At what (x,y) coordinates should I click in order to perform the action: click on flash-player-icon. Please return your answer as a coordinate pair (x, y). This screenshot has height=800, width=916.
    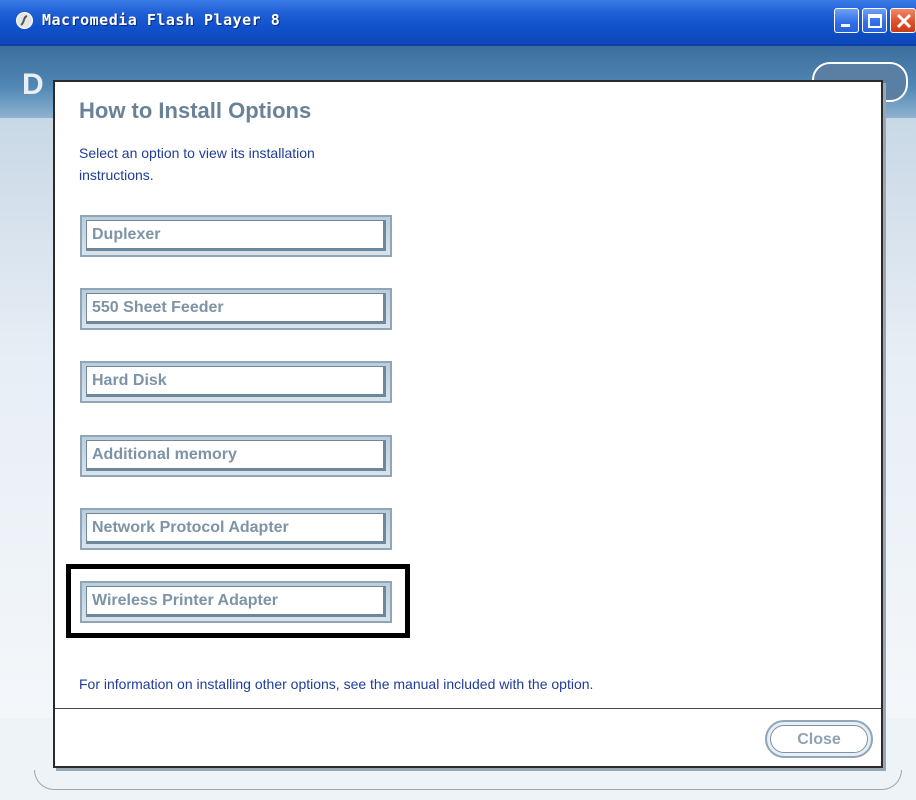
    Looking at the image, I should click on (24, 20).